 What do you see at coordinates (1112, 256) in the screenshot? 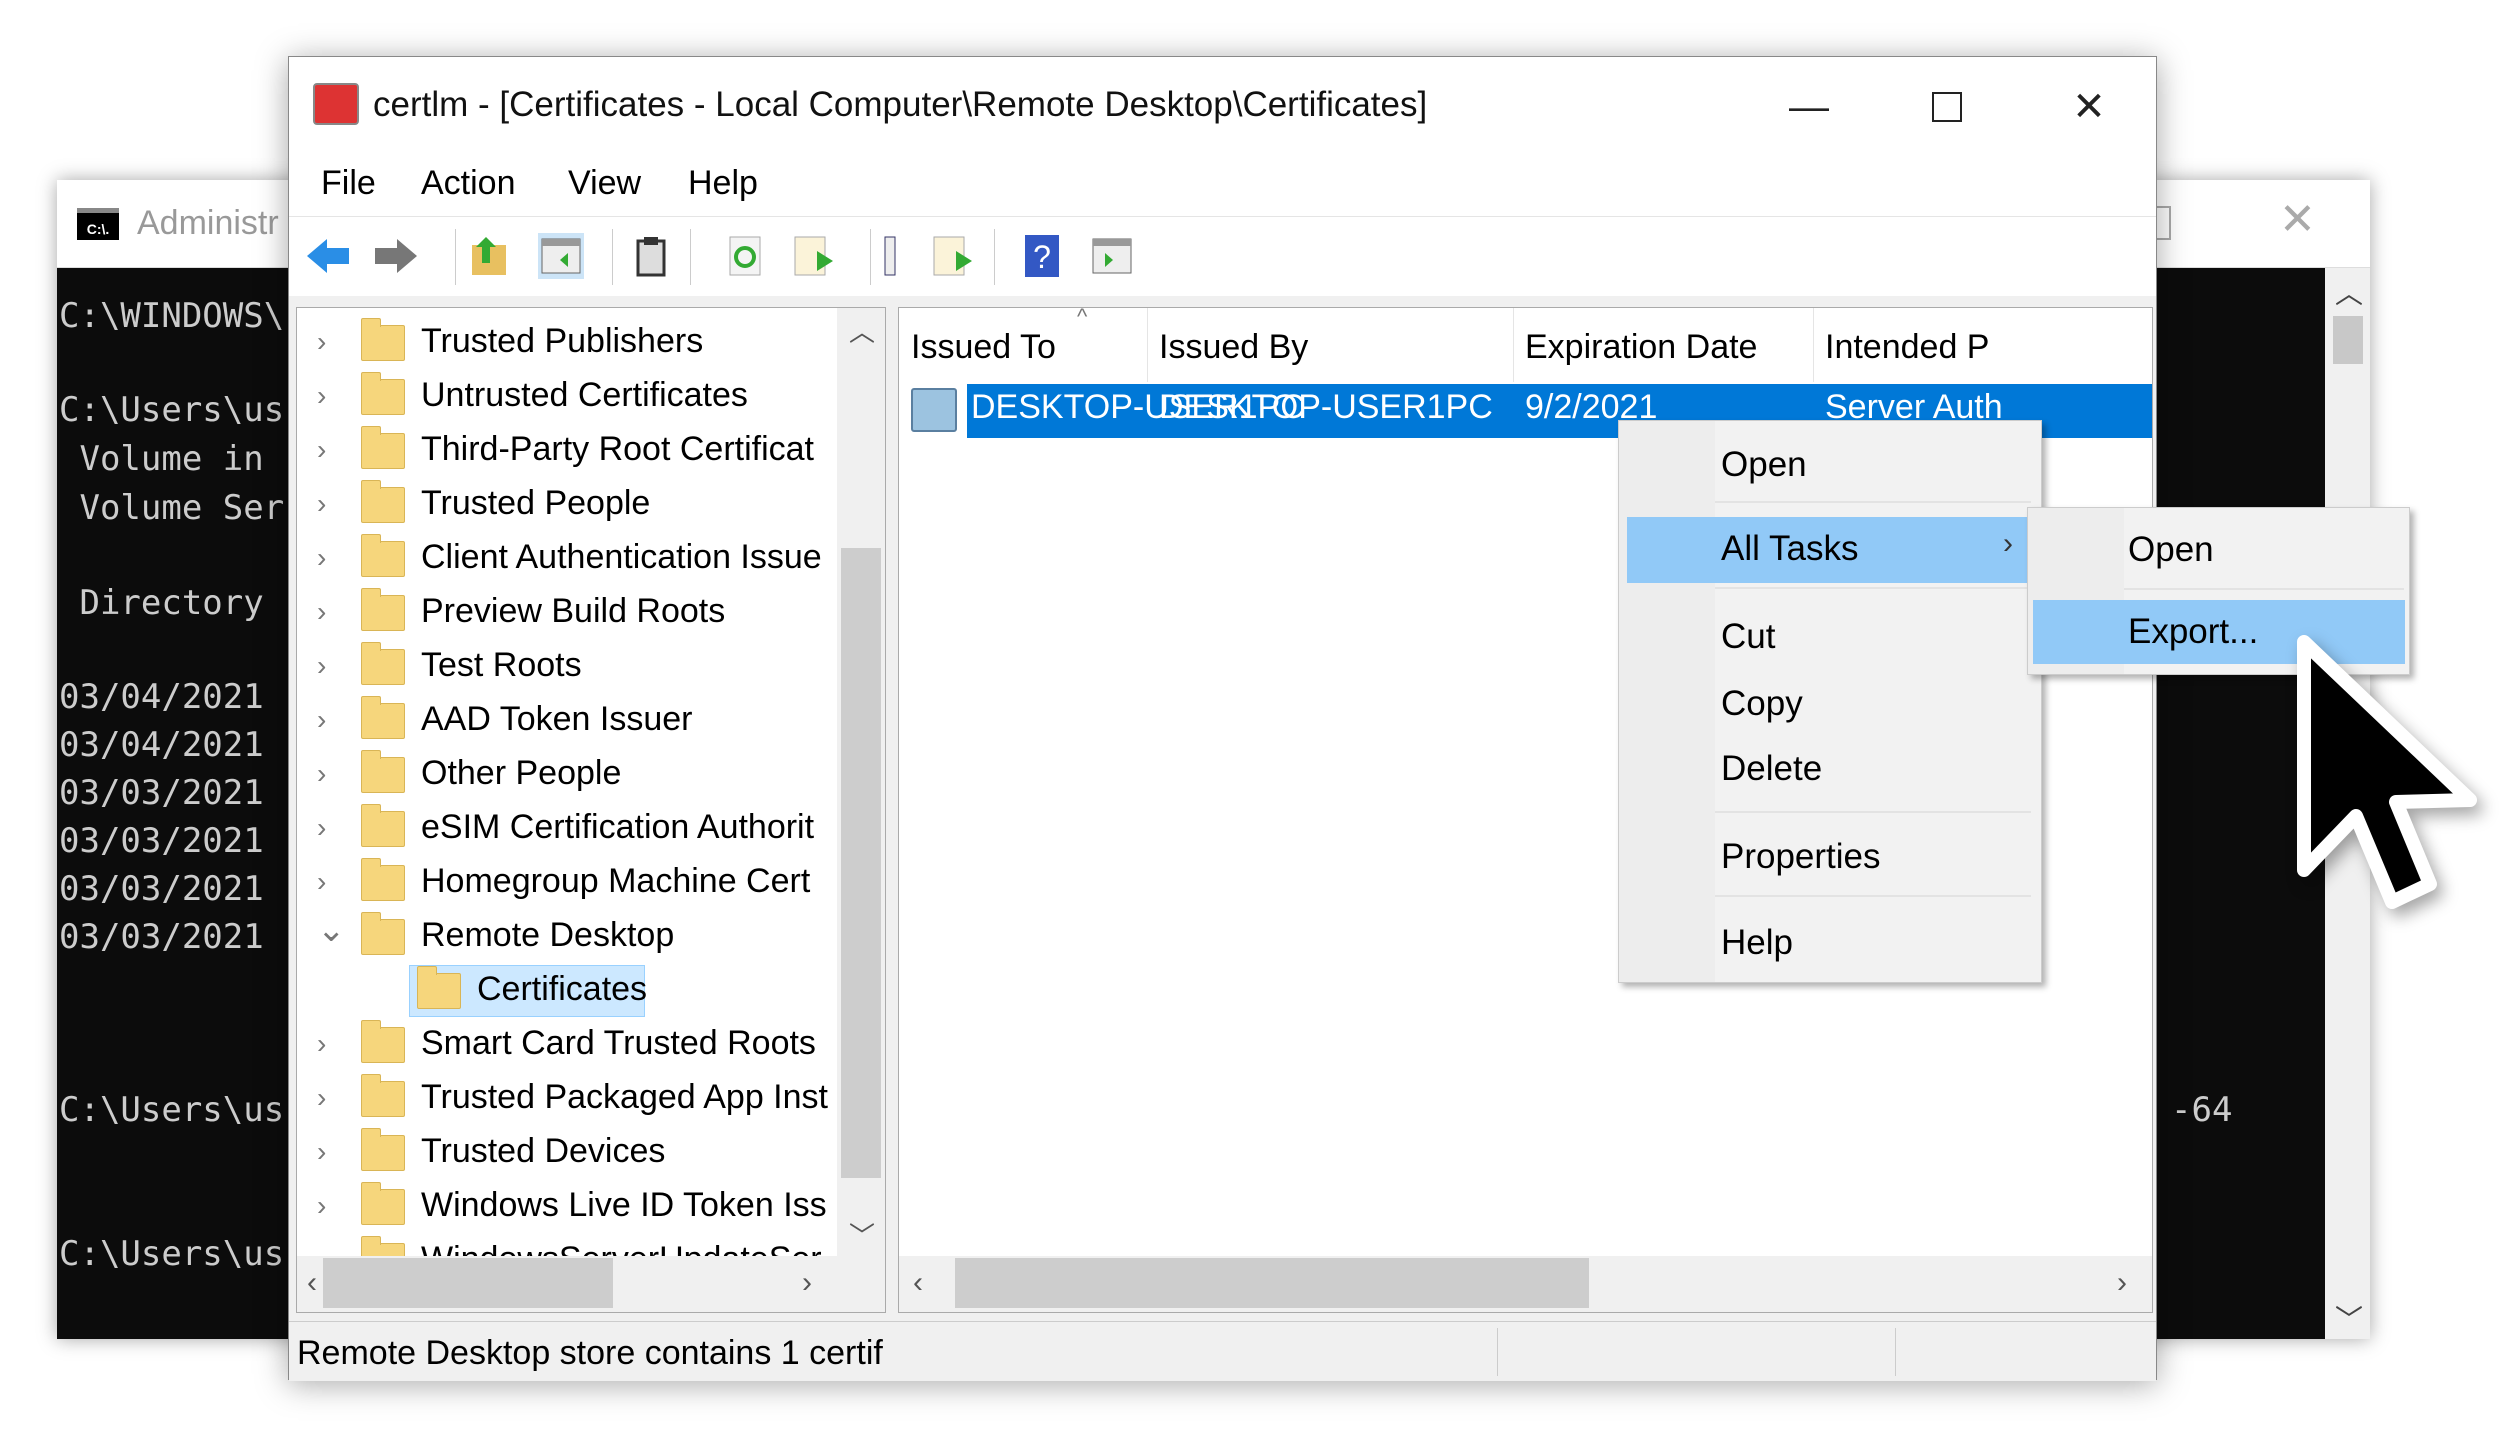
I see `action-pane-icon` at bounding box center [1112, 256].